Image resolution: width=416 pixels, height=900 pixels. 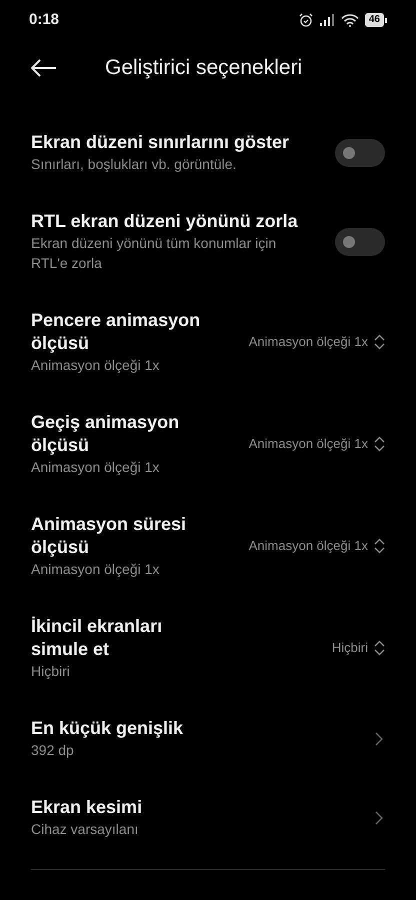 I want to click on status-time: 0:18, so click(x=44, y=20).